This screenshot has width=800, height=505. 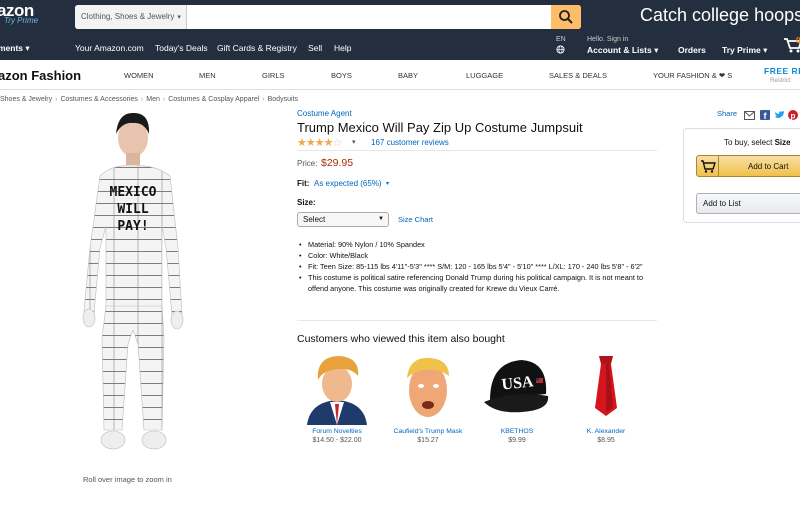 What do you see at coordinates (765, 116) in the screenshot?
I see `facebook-icon: f` at bounding box center [765, 116].